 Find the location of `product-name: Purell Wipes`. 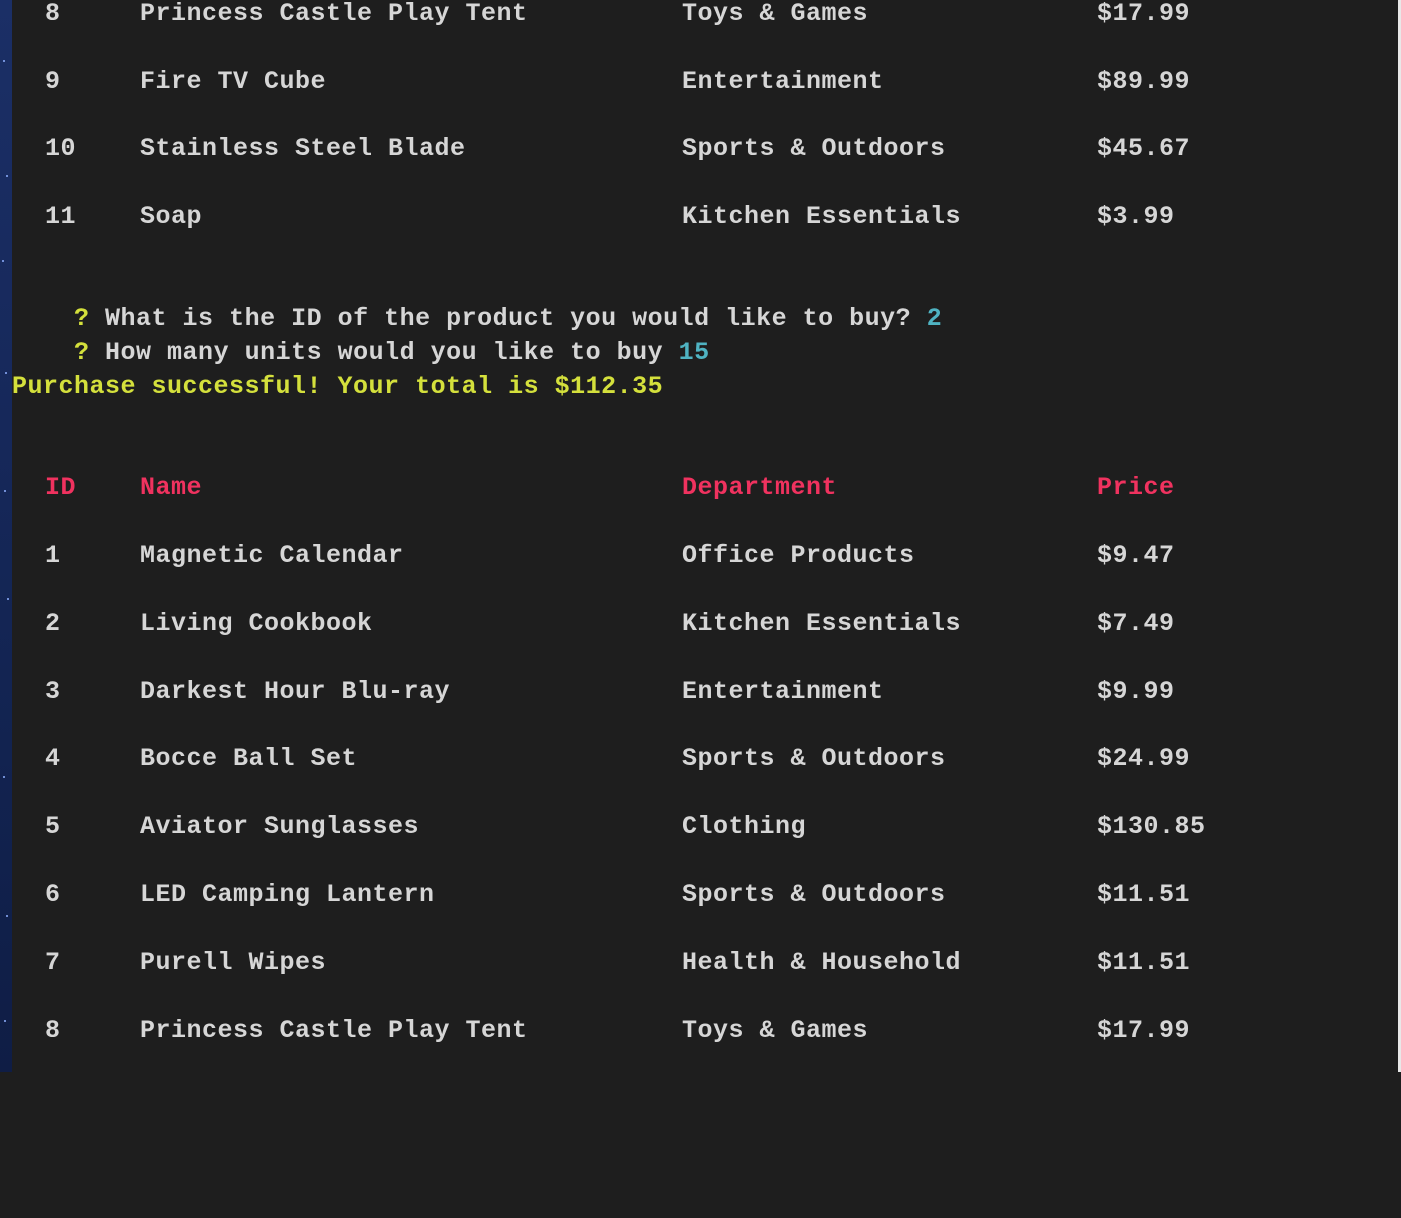

product-name: Purell Wipes is located at coordinates (233, 962).